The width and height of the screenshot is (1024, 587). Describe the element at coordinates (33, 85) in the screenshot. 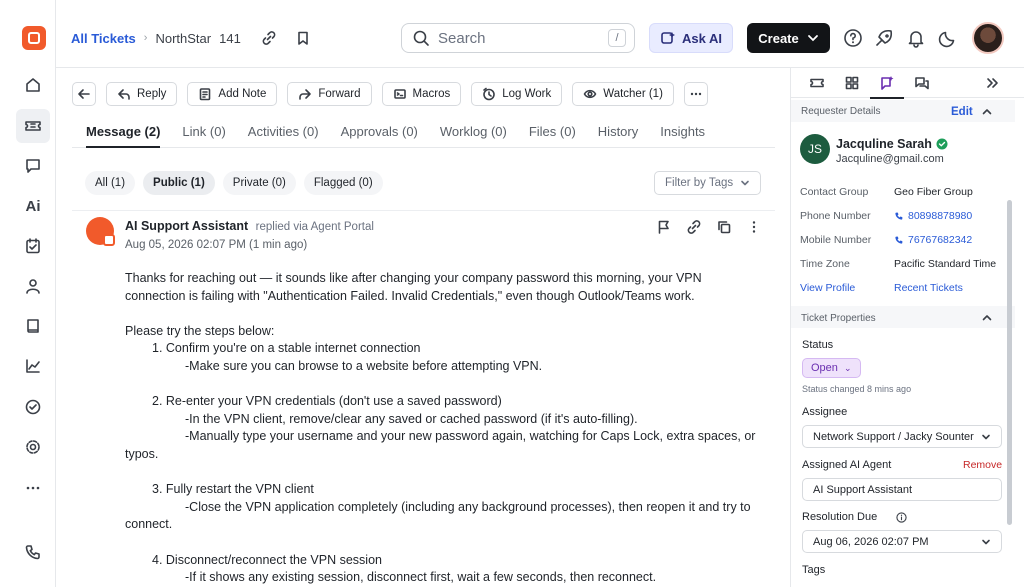

I see `home-icon` at that location.